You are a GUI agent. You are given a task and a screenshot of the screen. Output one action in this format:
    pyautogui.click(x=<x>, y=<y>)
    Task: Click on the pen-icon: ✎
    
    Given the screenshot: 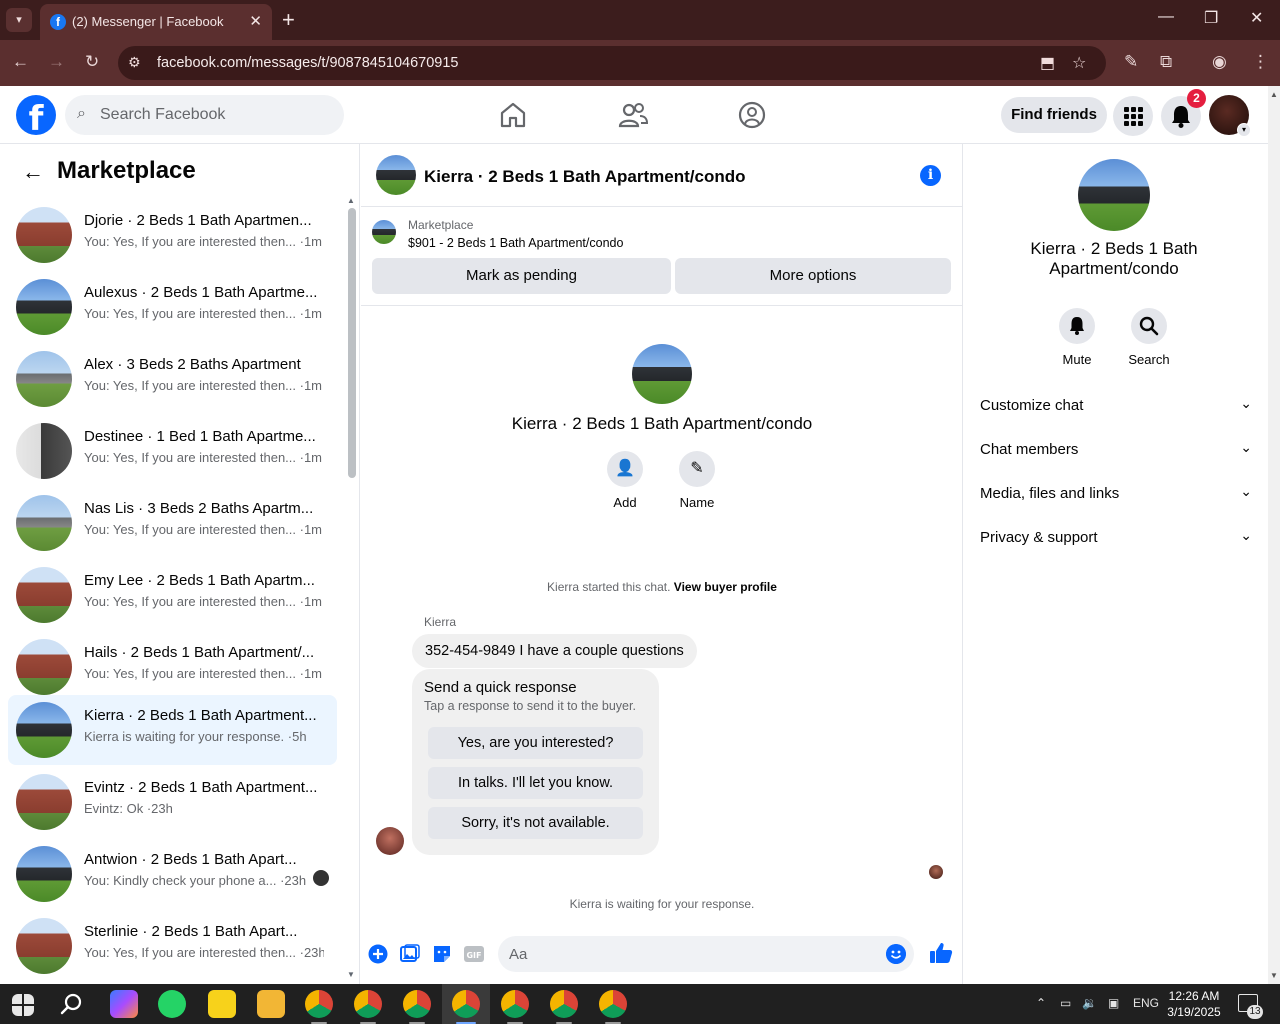 What is the action you would take?
    pyautogui.click(x=1131, y=62)
    